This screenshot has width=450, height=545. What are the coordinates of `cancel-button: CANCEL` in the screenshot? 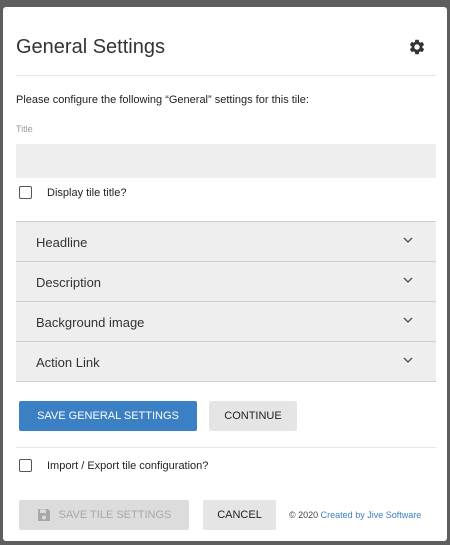 It's located at (239, 515).